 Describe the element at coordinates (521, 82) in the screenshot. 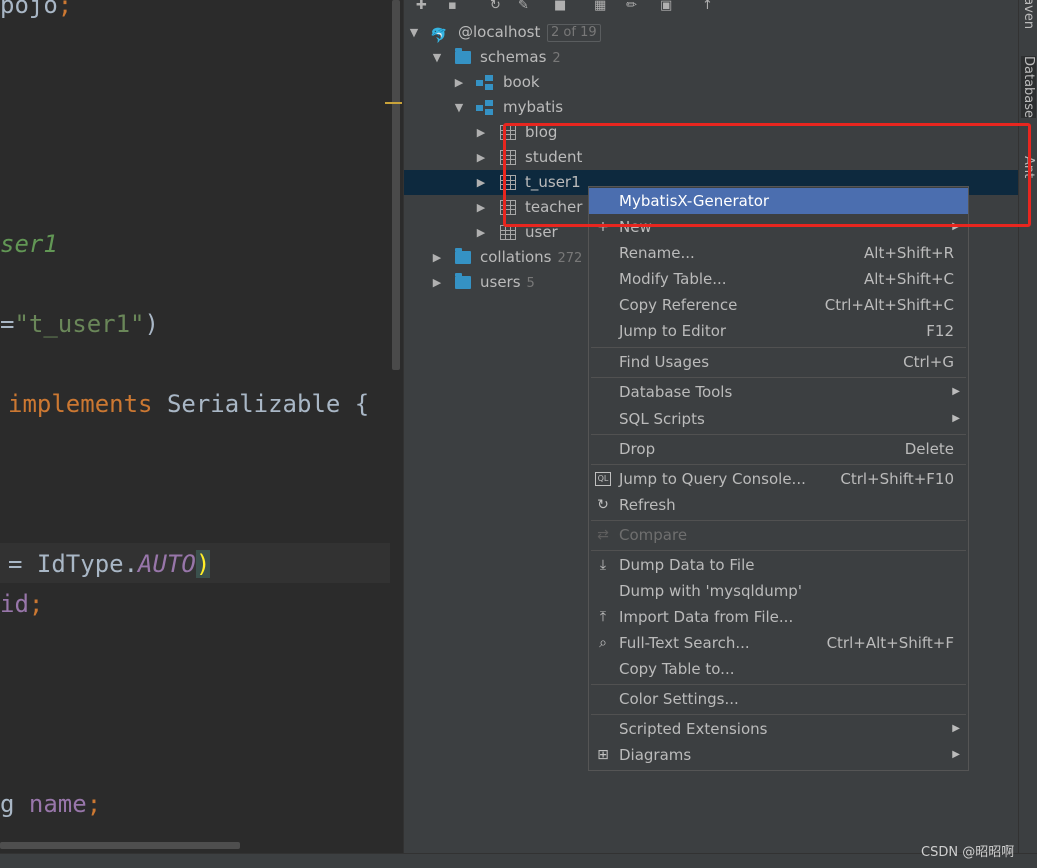

I see `book-label: book` at that location.